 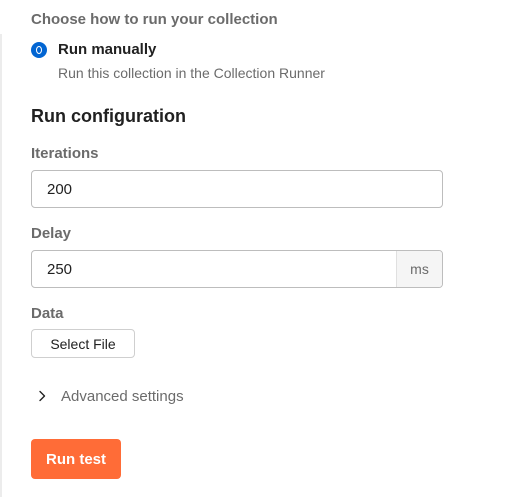 I want to click on iterations-label: Iterations, so click(x=65, y=153).